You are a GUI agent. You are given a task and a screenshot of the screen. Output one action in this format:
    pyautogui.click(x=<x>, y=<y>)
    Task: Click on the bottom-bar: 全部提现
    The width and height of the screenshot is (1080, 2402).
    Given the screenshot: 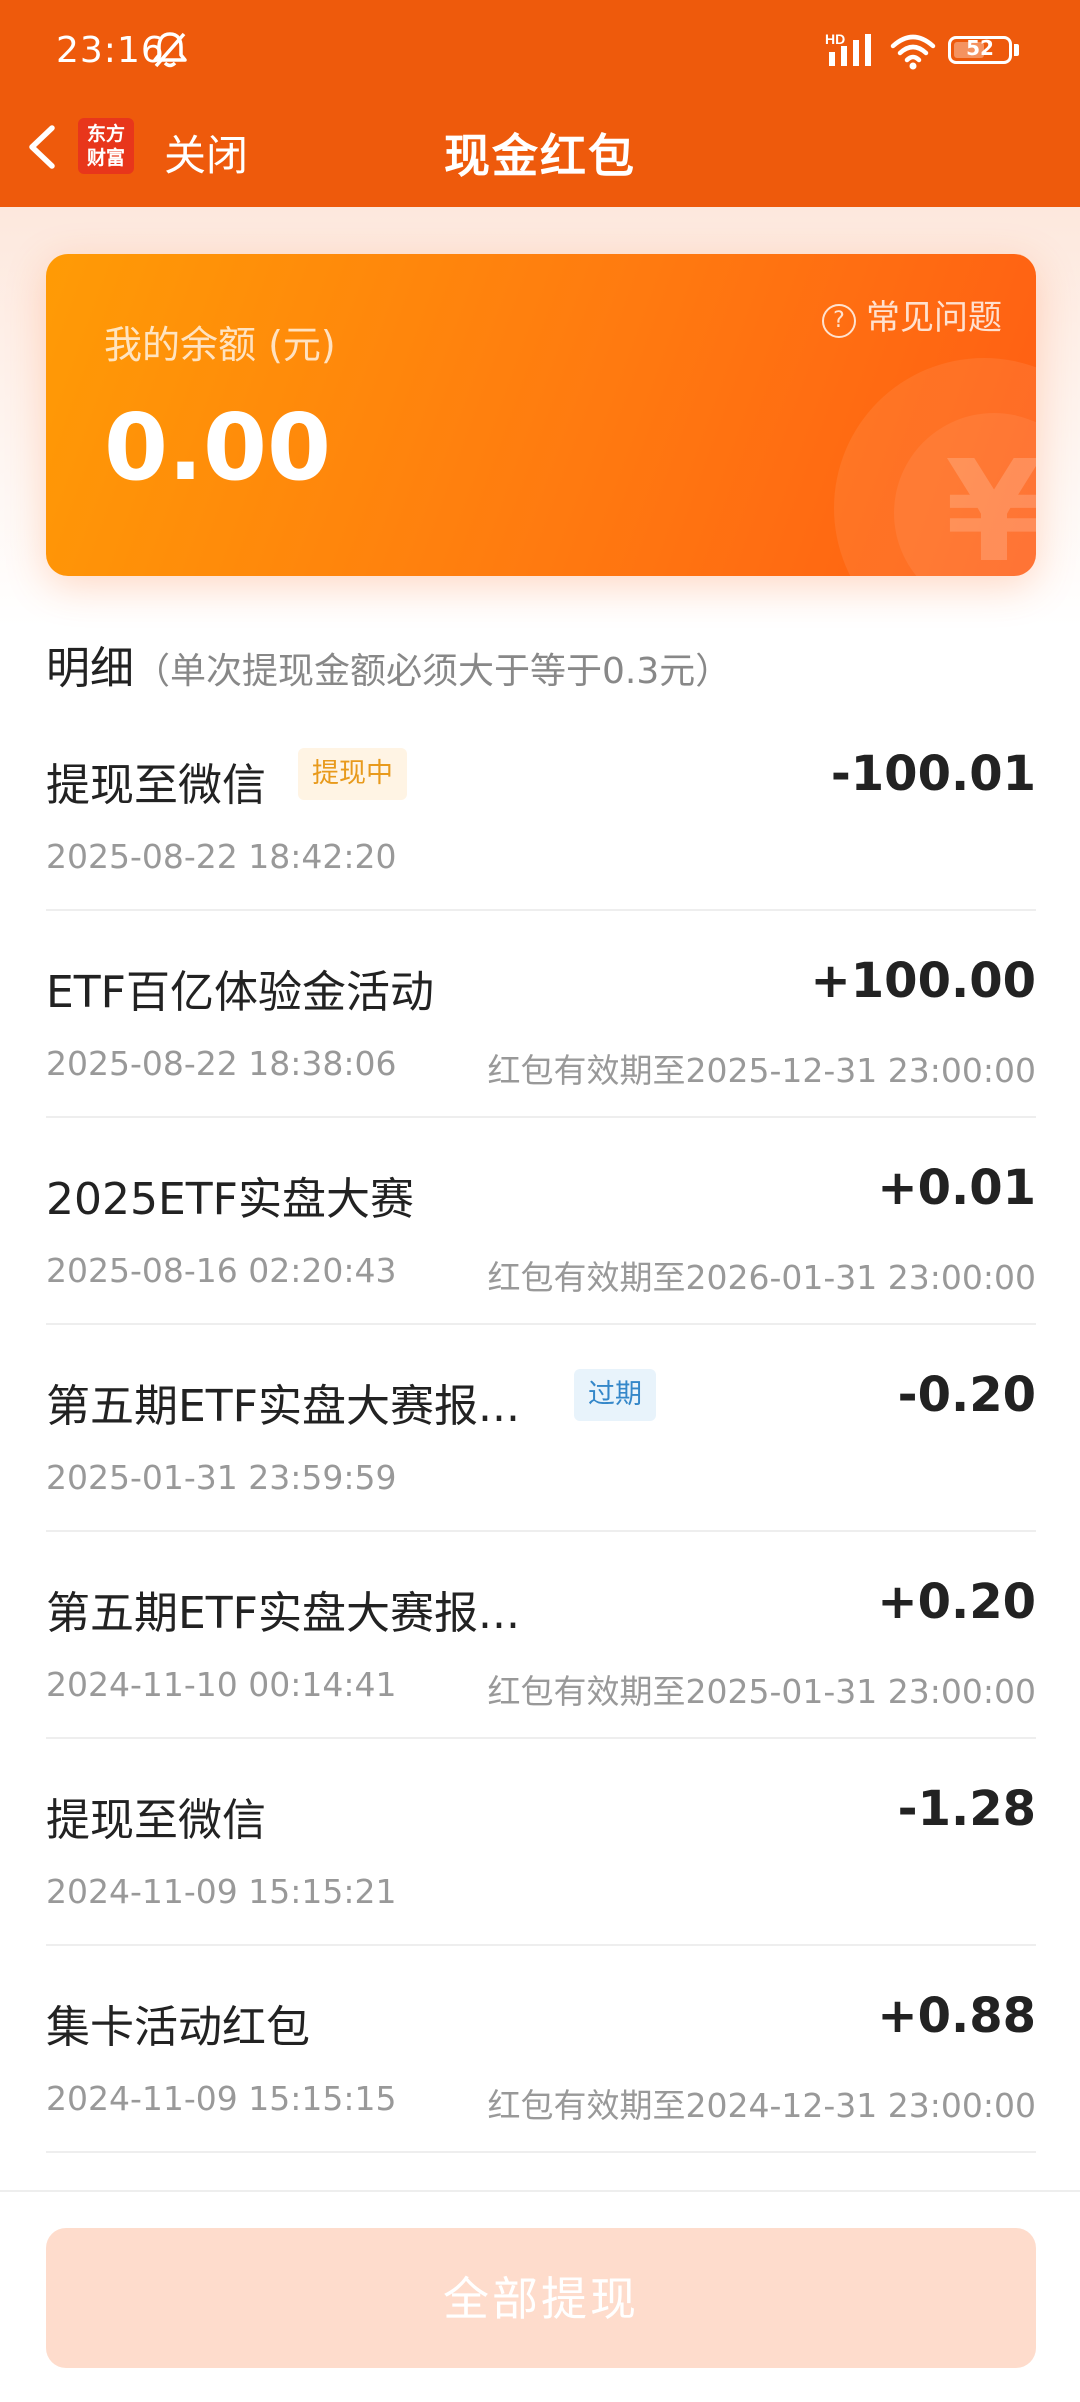 What is the action you would take?
    pyautogui.click(x=540, y=2296)
    